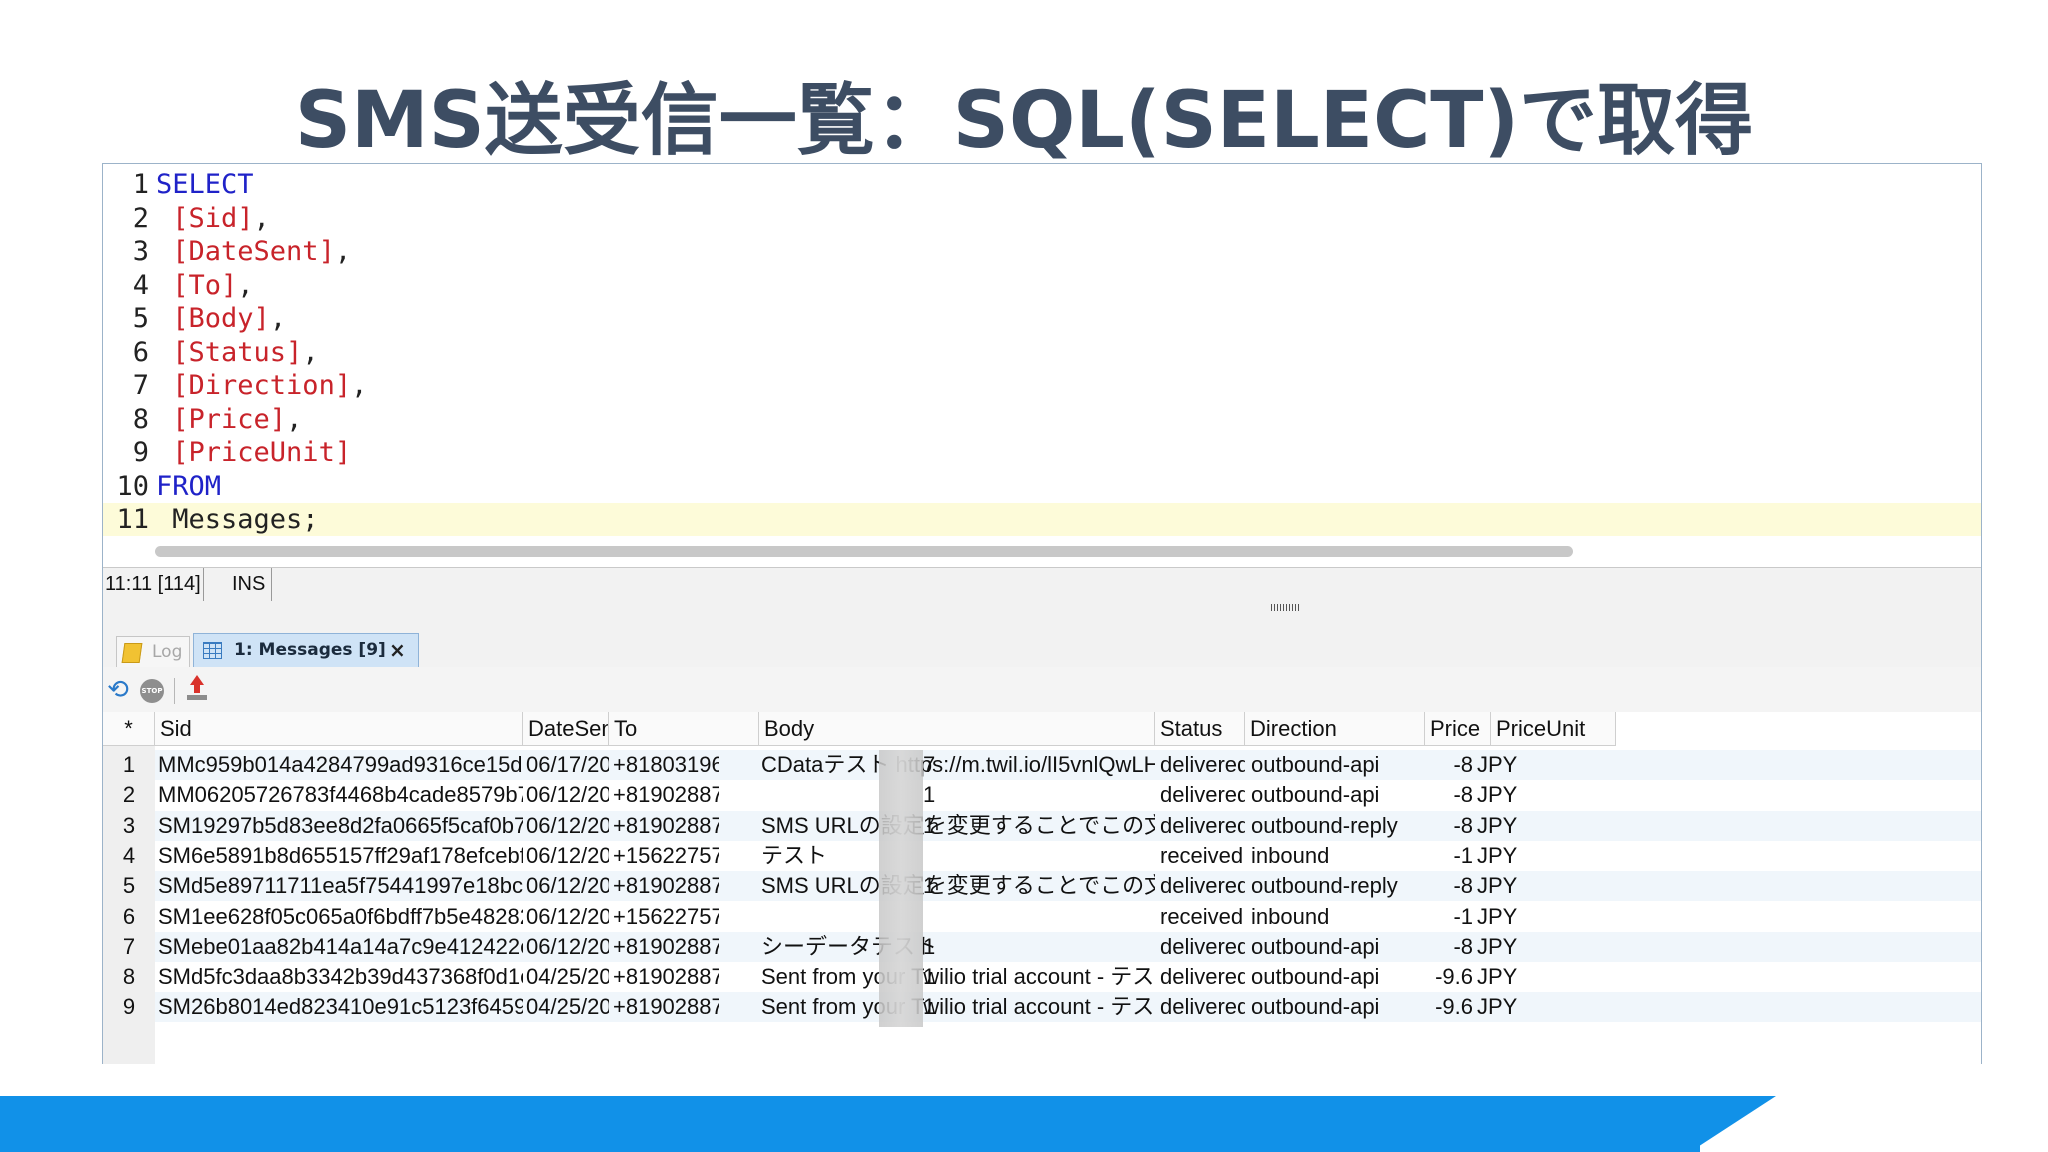 The image size is (2048, 1152). I want to click on cell-body: シーデータテスト, so click(849, 946).